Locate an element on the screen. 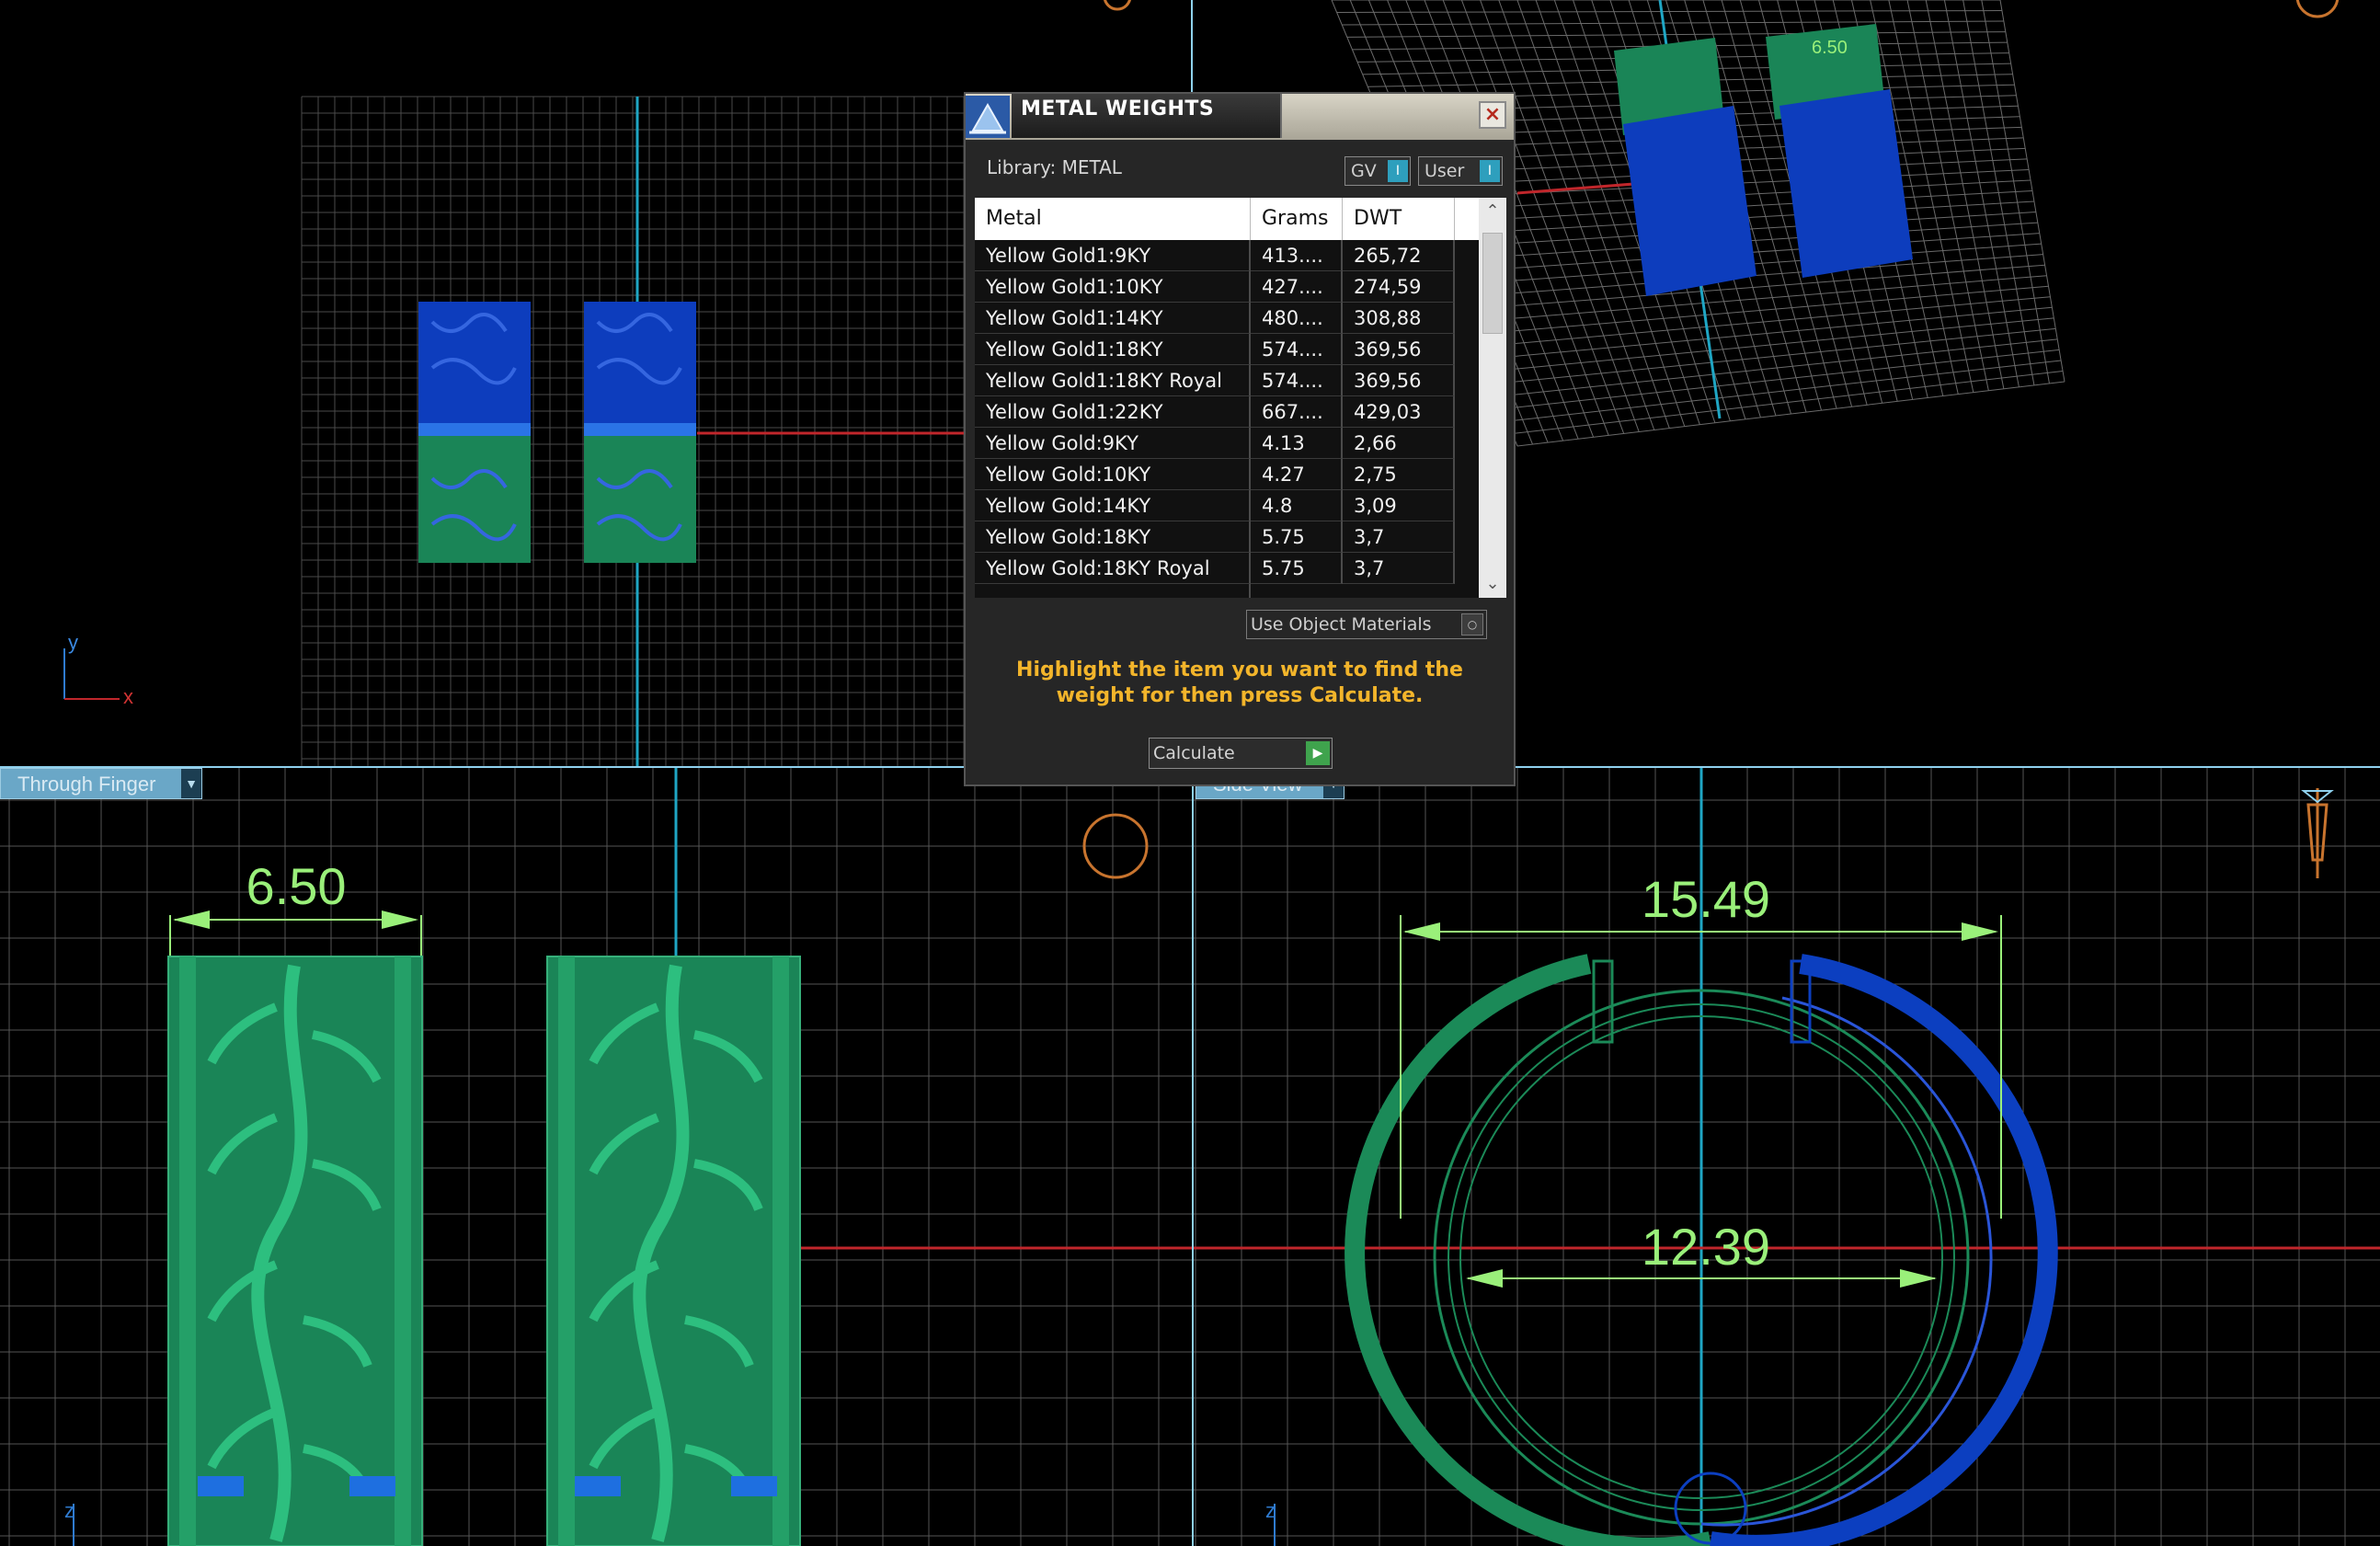 Image resolution: width=2380 pixels, height=1546 pixels. gv-toggle: GV I is located at coordinates (1377, 171).